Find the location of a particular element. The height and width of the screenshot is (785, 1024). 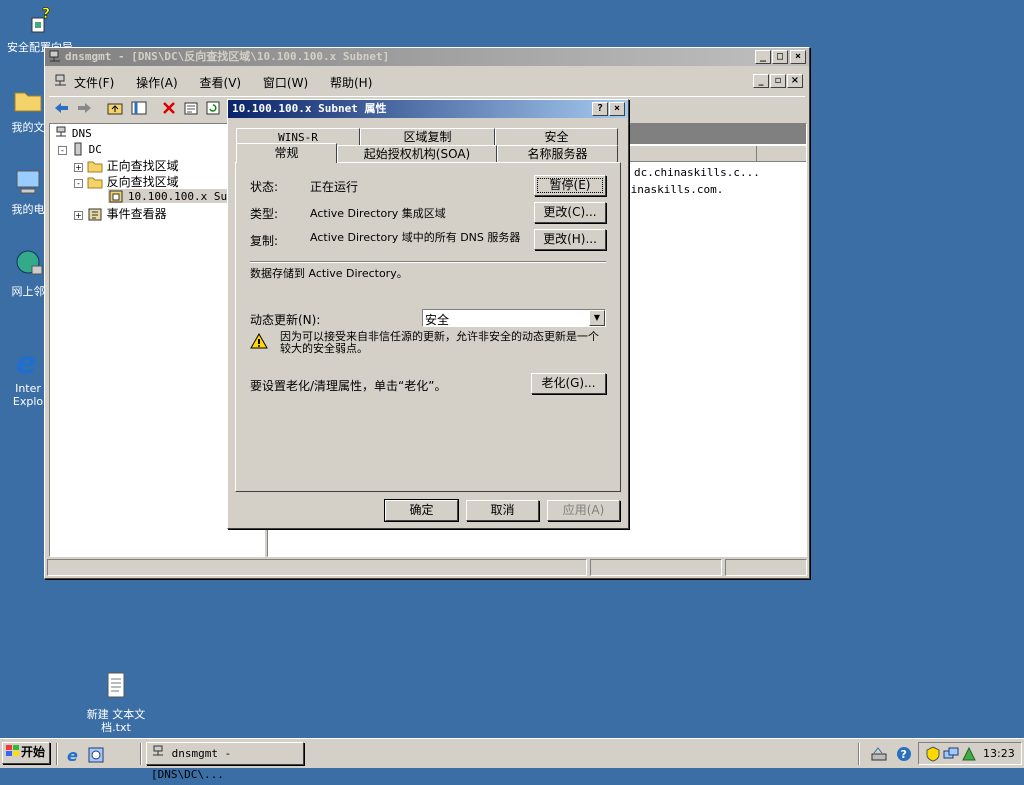

status-bar is located at coordinates (427, 568).